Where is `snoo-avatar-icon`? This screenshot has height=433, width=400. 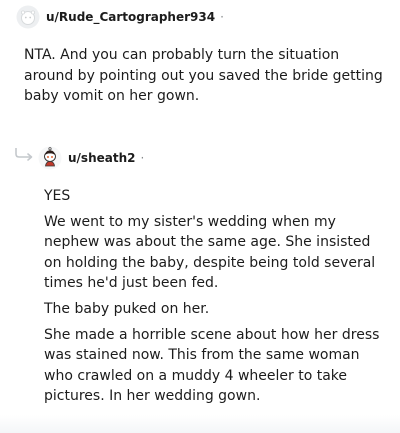 snoo-avatar-icon is located at coordinates (50, 158).